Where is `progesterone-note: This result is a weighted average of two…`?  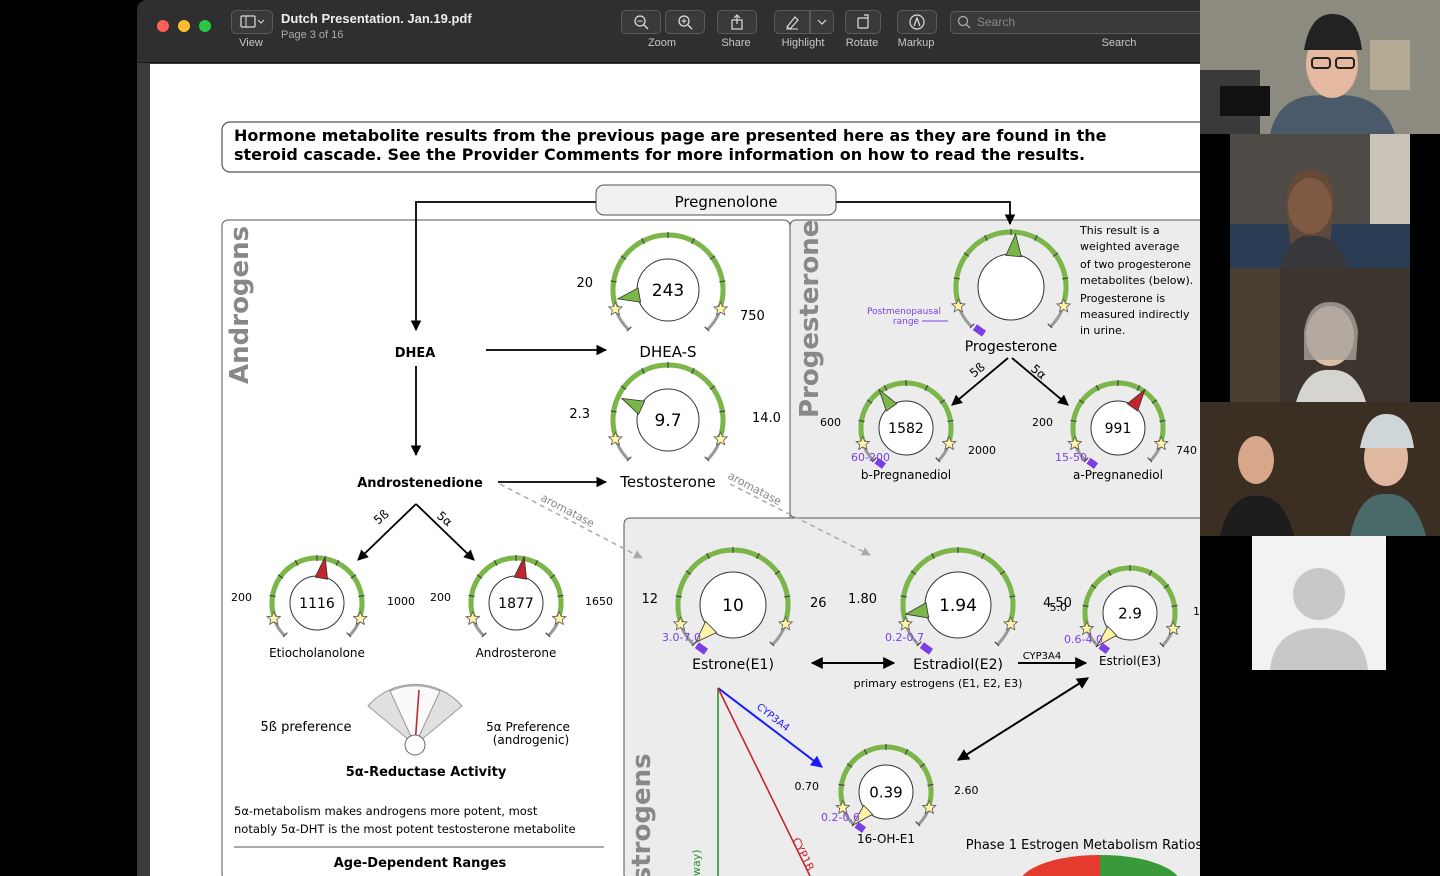
progesterone-note: This result is a weighted average of two… is located at coordinates (1136, 280).